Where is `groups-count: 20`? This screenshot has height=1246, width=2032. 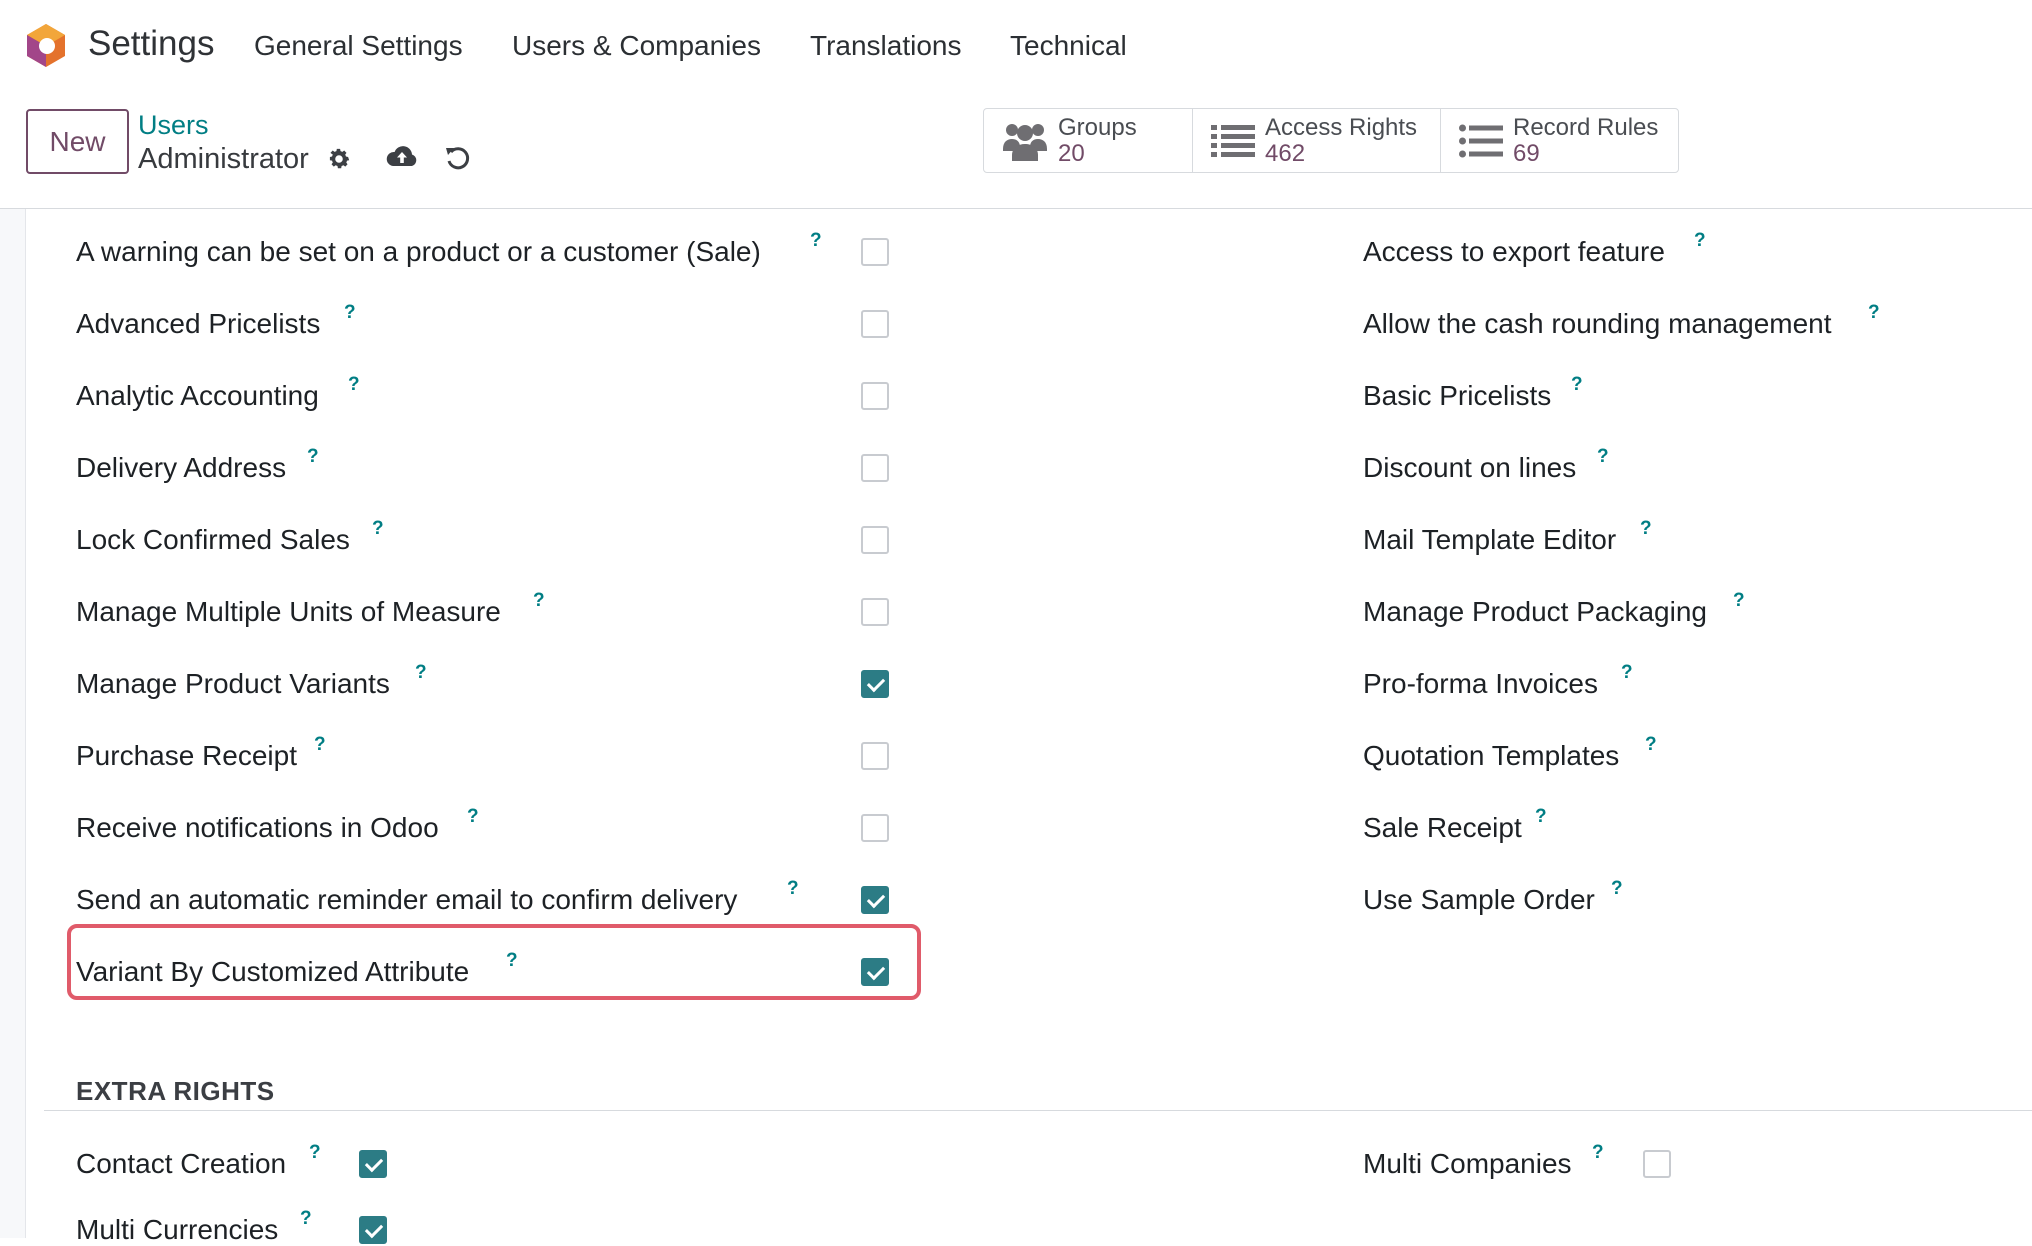
groups-count: 20 is located at coordinates (1071, 153).